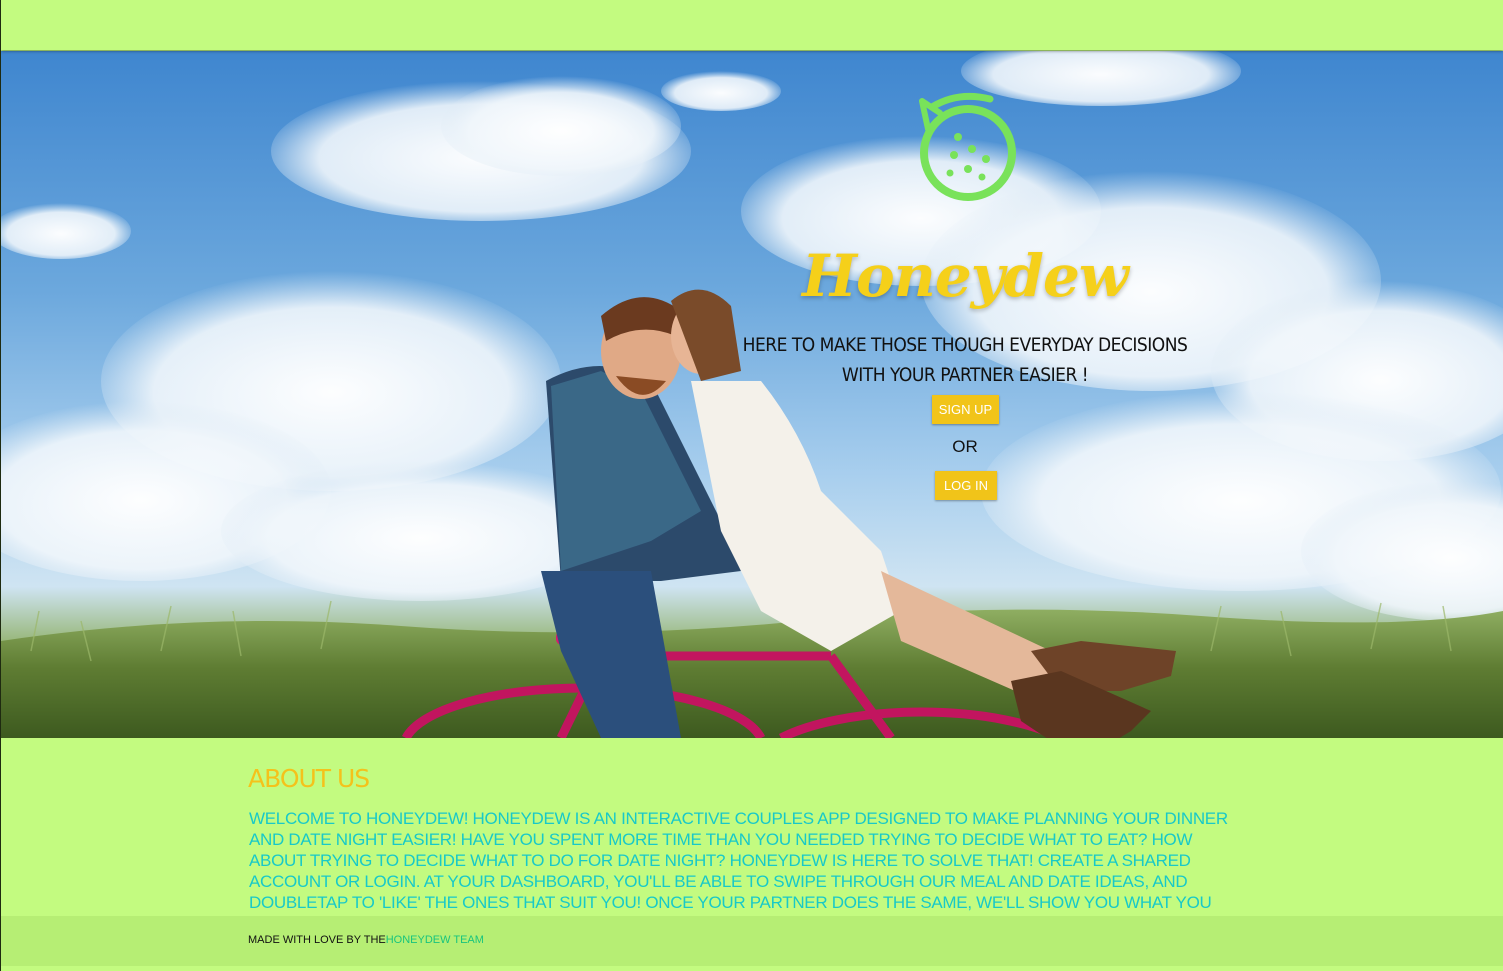  I want to click on footer-credit: Made with love by theHoneydew Team, so click(366, 940).